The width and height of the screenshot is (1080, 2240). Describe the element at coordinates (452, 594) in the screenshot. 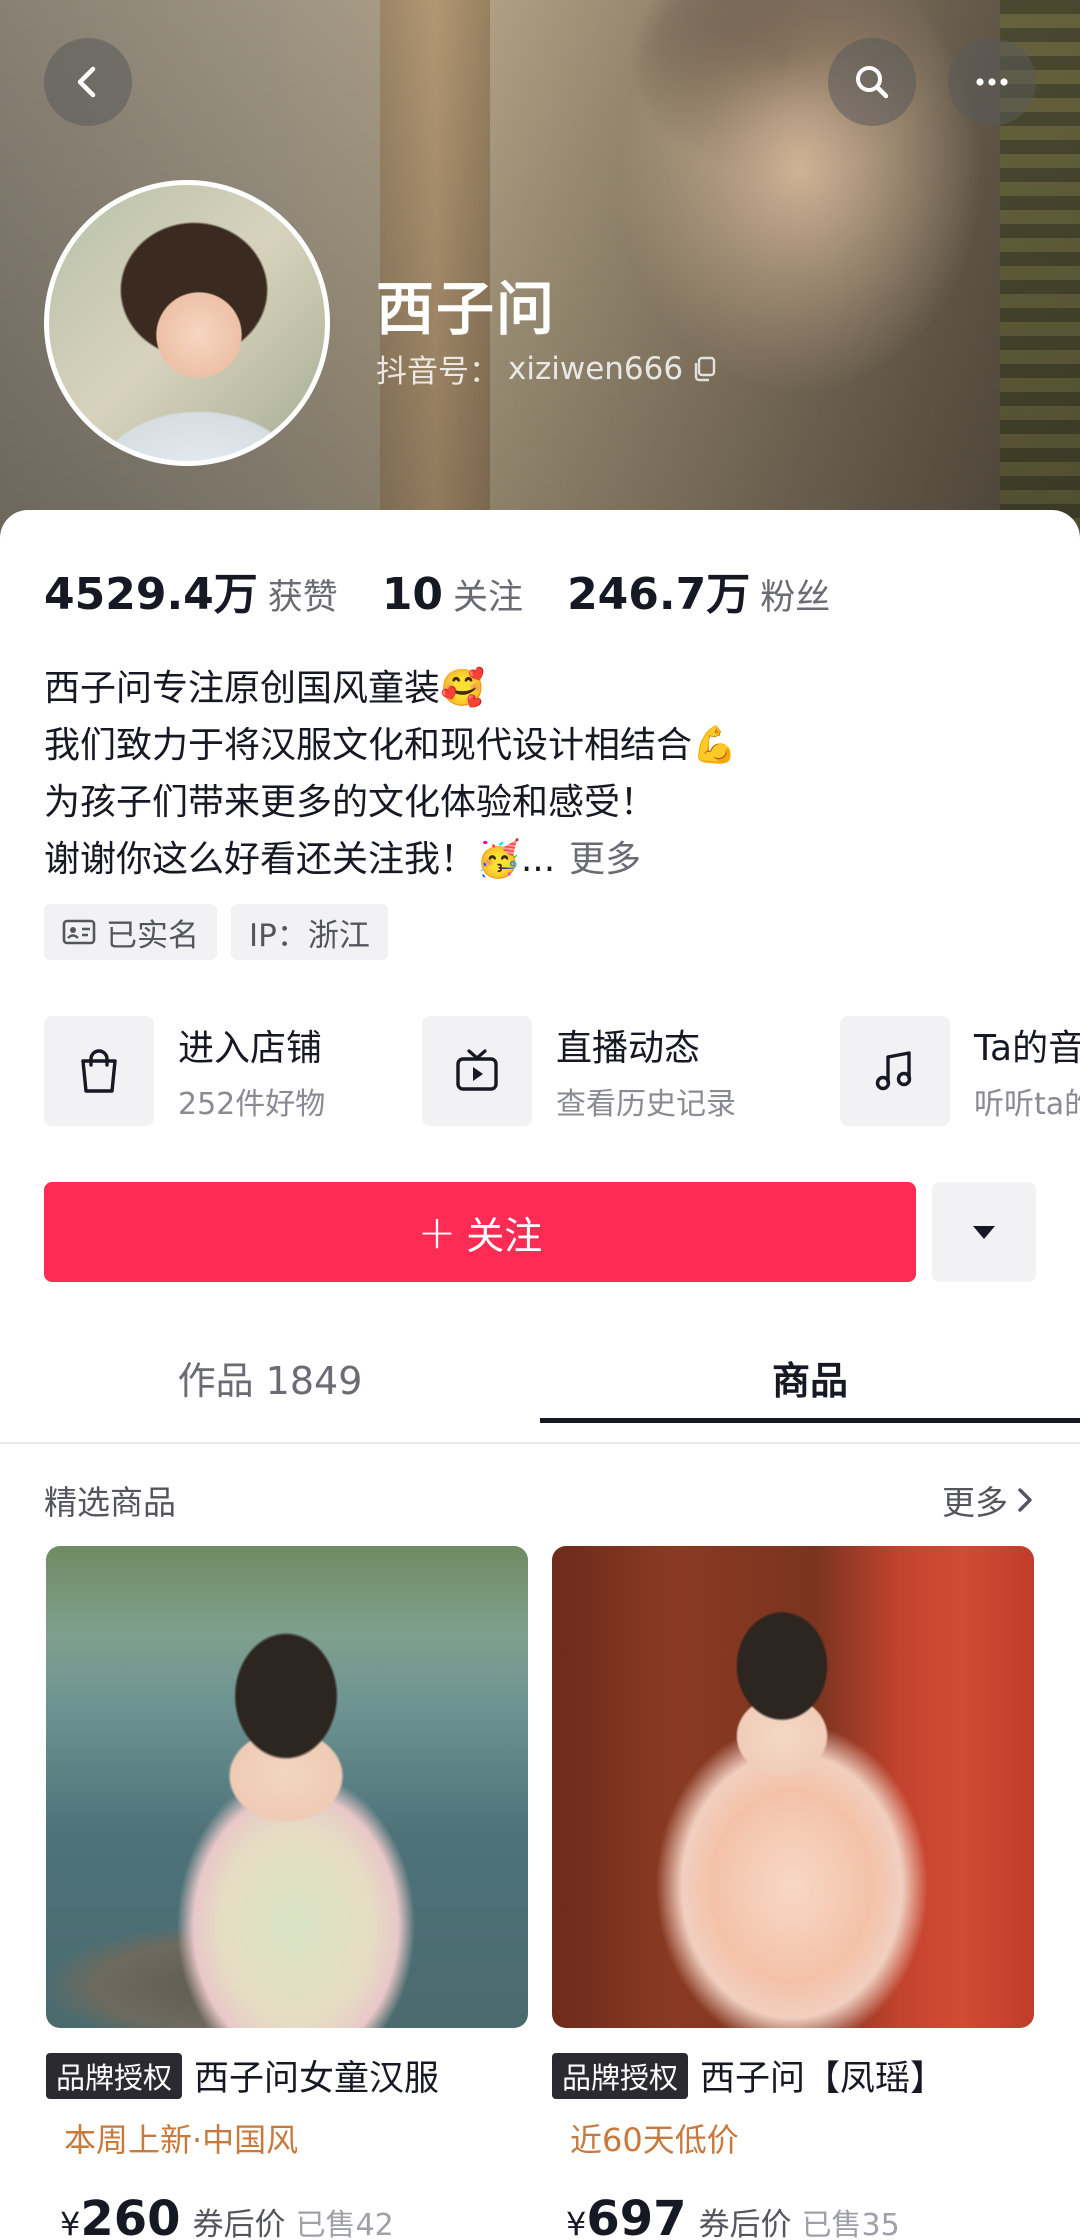

I see `stat-following: 10 关注` at that location.